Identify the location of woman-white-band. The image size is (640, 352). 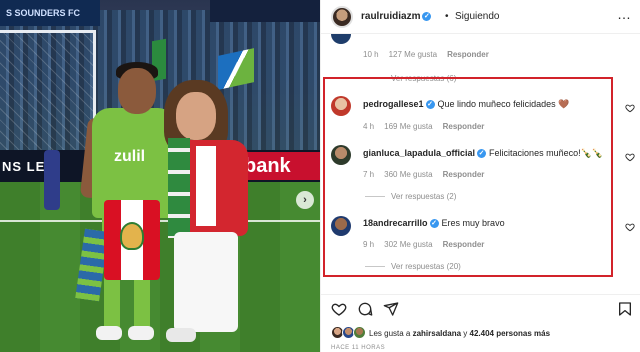
(206, 186).